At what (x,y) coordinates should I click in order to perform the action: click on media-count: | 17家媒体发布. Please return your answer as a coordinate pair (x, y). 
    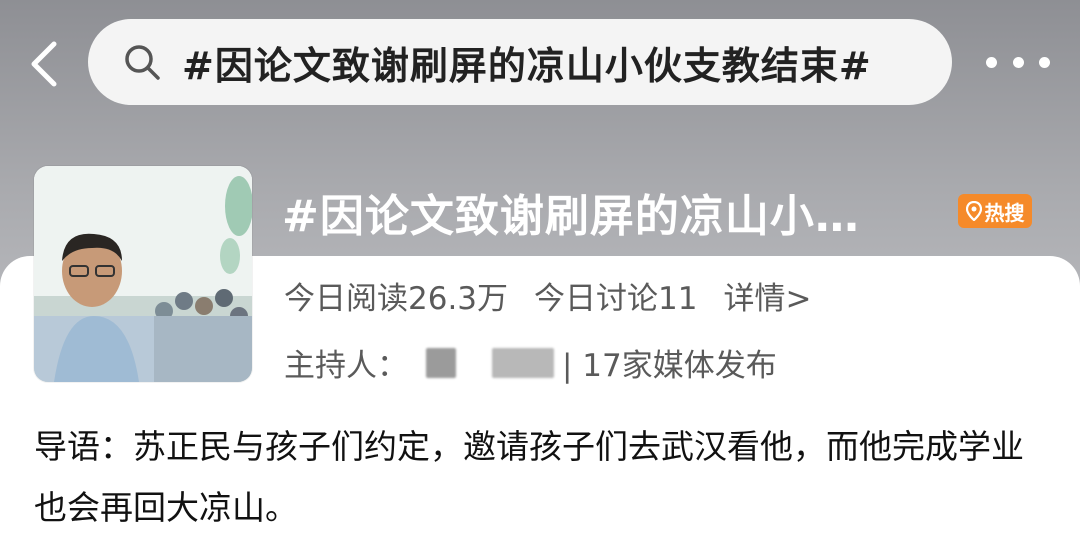
    Looking at the image, I should click on (669, 362).